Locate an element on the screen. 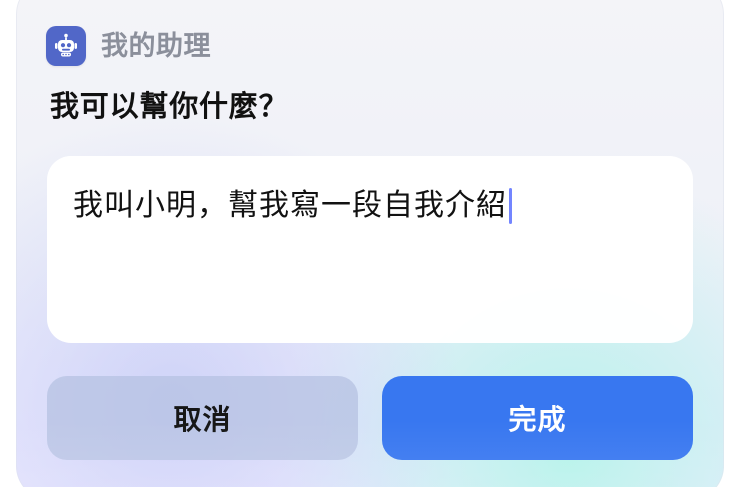 The image size is (740, 487). app-title: 我的助理 is located at coordinates (156, 46).